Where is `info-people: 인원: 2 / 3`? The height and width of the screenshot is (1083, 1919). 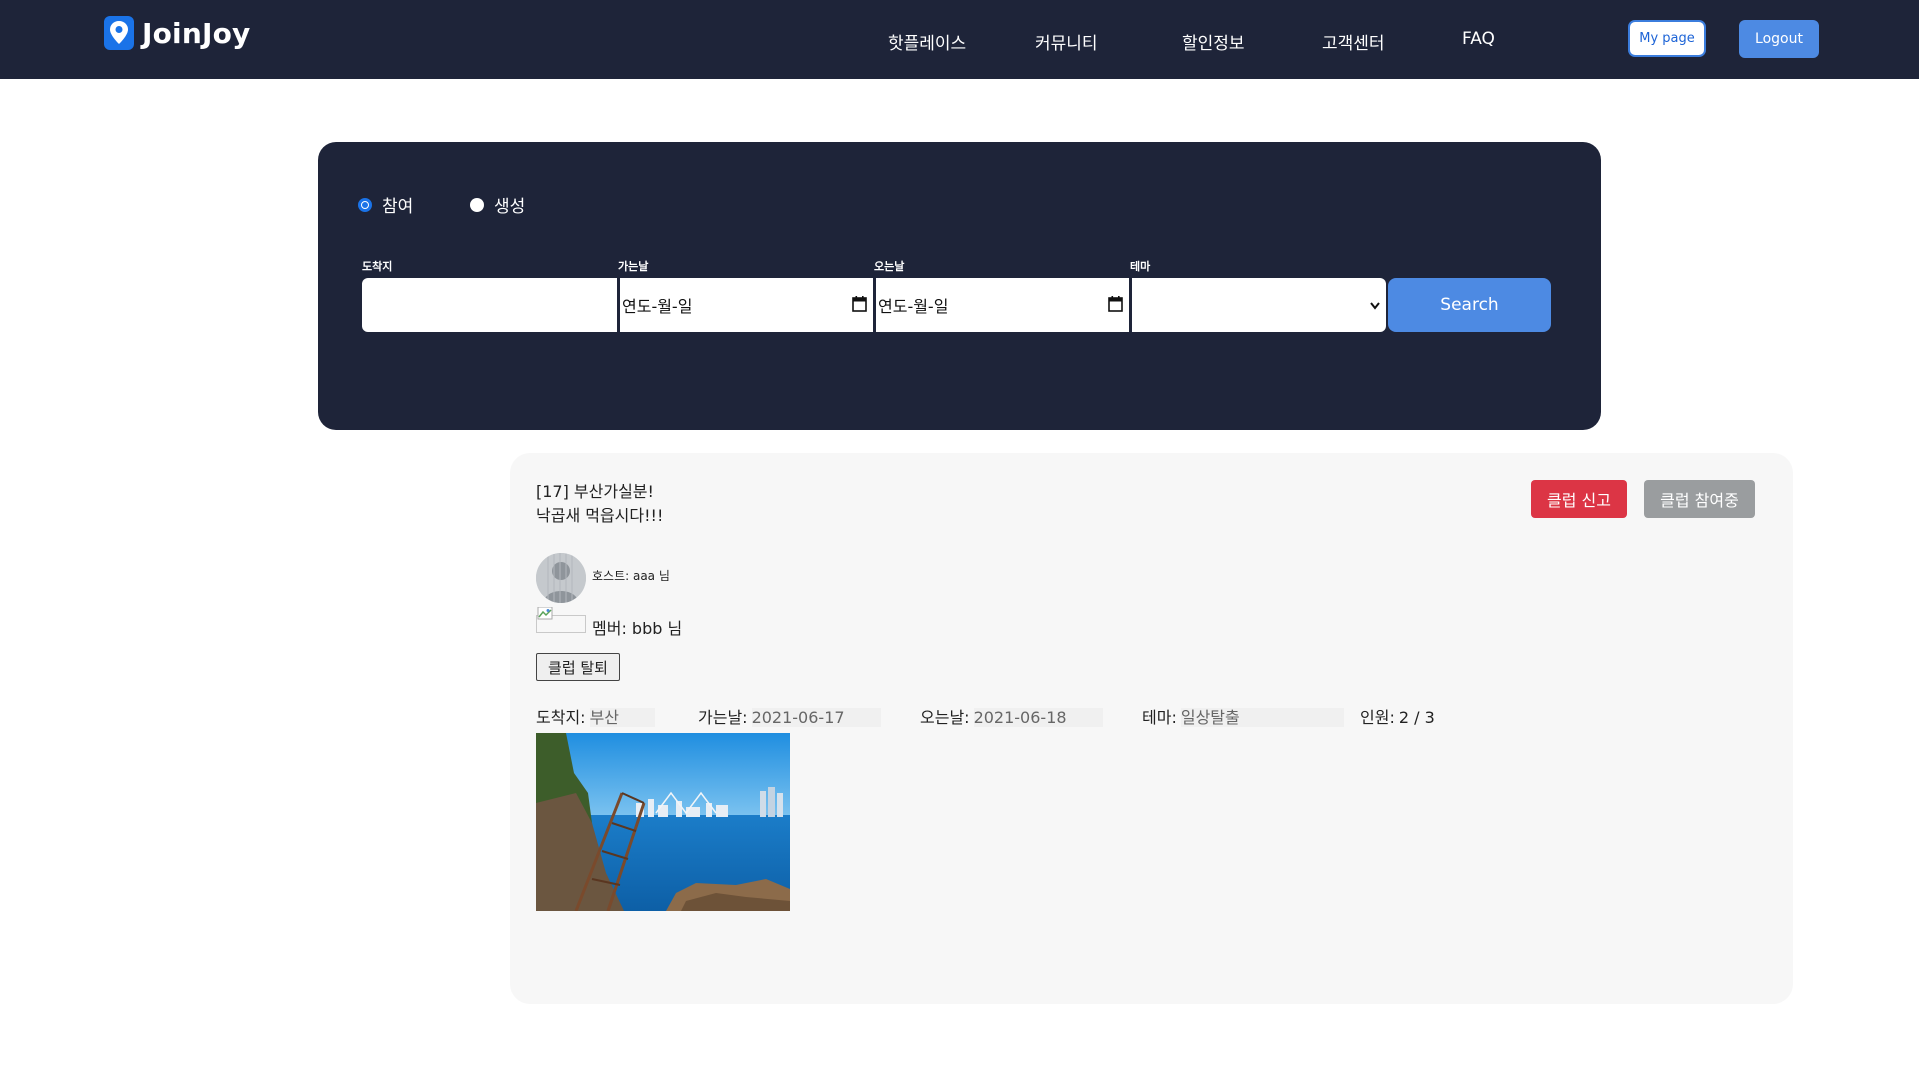
info-people: 인원: 2 / 3 is located at coordinates (1397, 718).